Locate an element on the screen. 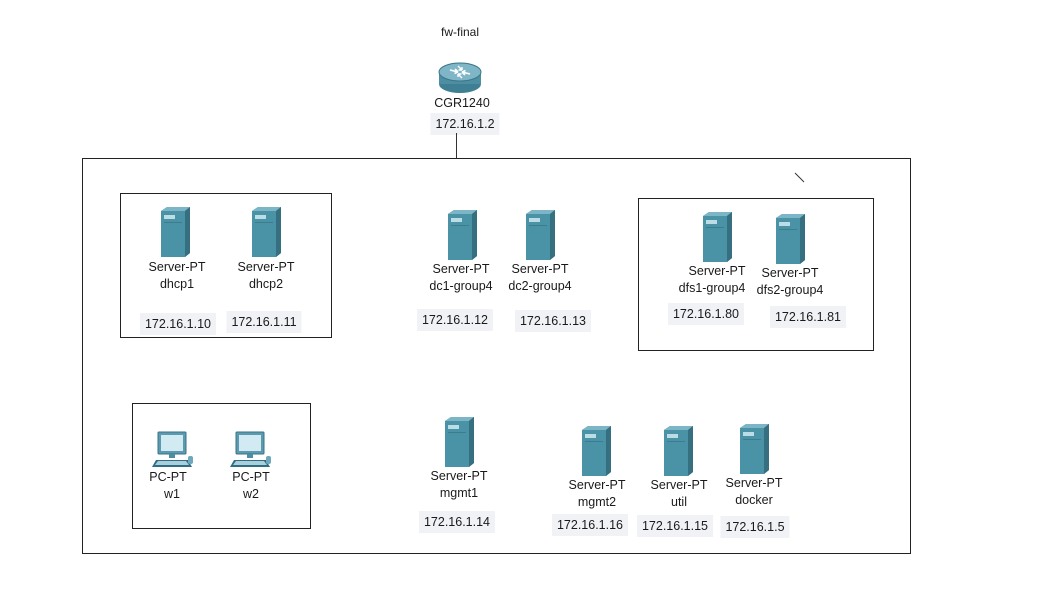 Image resolution: width=1043 pixels, height=611 pixels. server-dc1 is located at coordinates (462, 235).